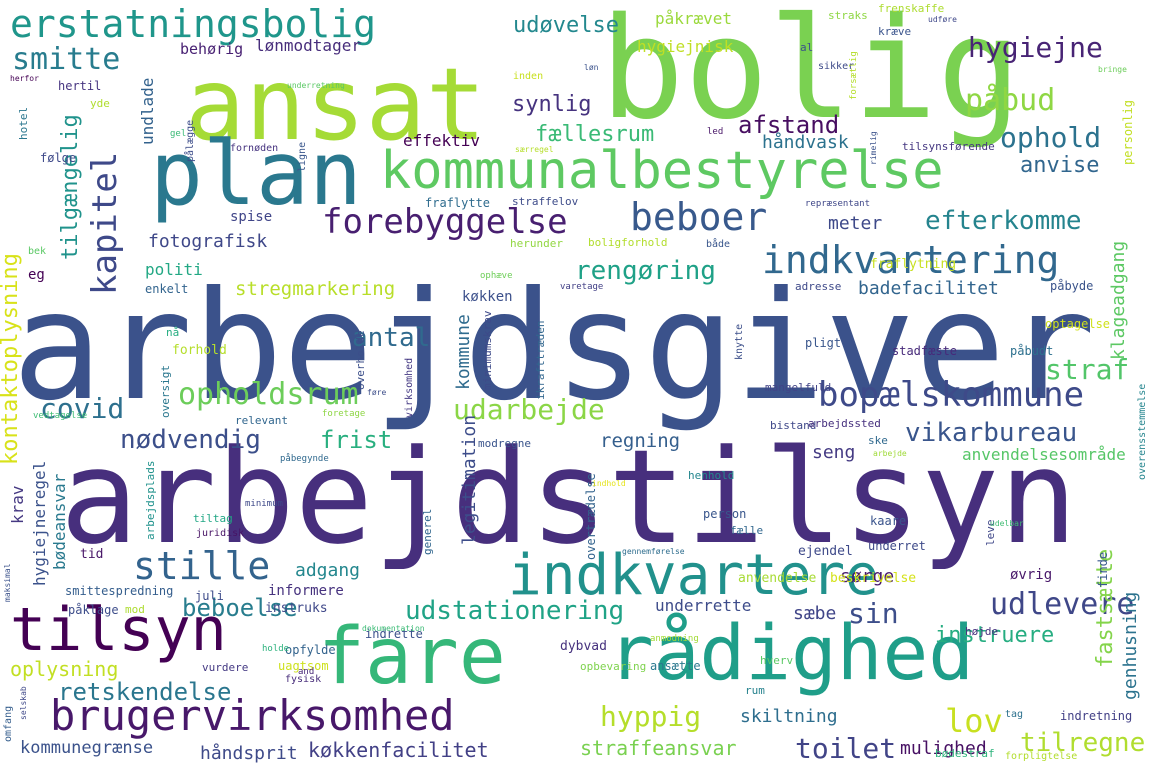  I want to click on word: arbejdssted, so click(844, 423).